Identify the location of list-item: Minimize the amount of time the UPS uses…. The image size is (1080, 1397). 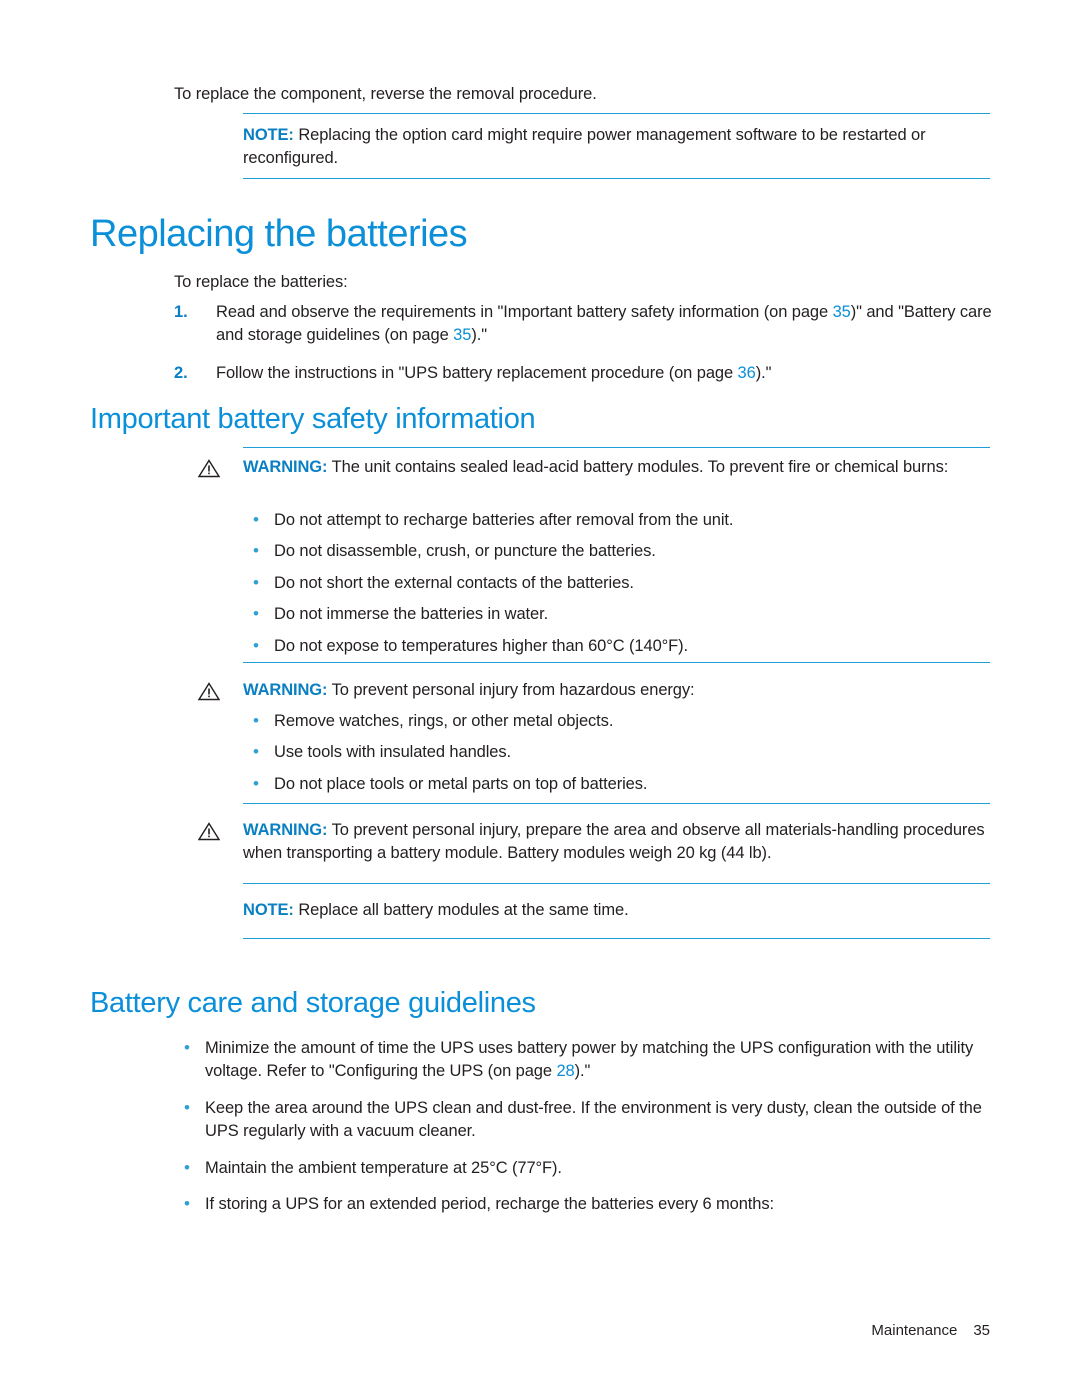
(584, 1060).